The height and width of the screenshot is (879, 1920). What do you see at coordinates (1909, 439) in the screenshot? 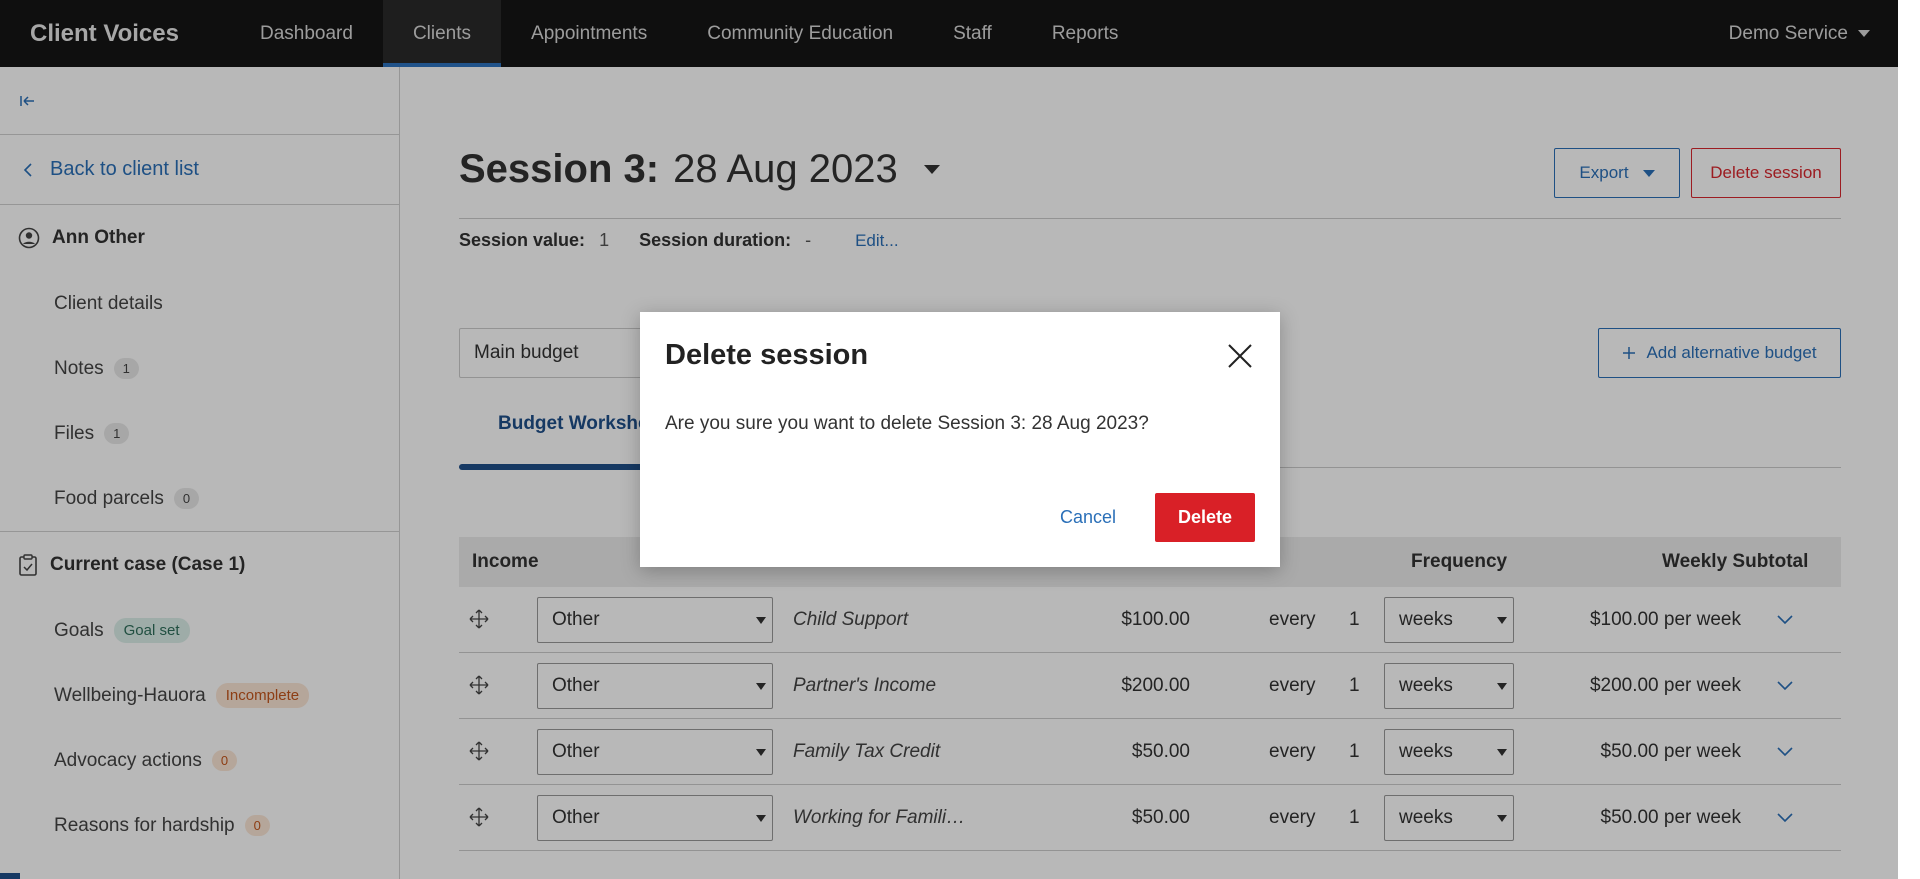
I see `page-right-edge` at bounding box center [1909, 439].